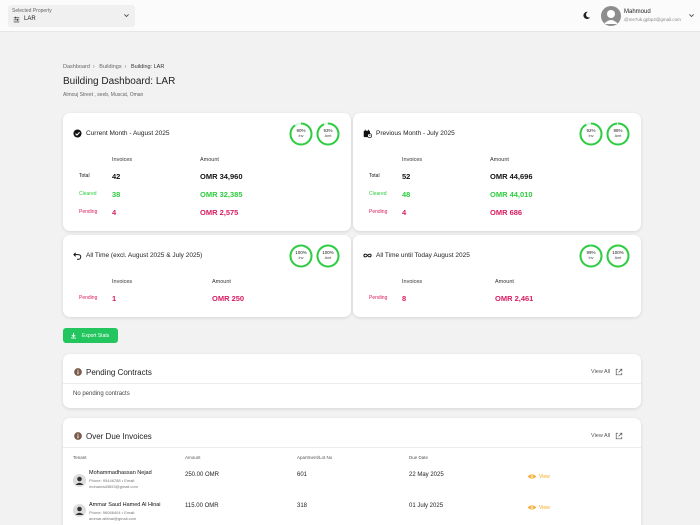 Image resolution: width=700 pixels, height=525 pixels. What do you see at coordinates (691, 15) in the screenshot?
I see `user-menu-chevron-icon` at bounding box center [691, 15].